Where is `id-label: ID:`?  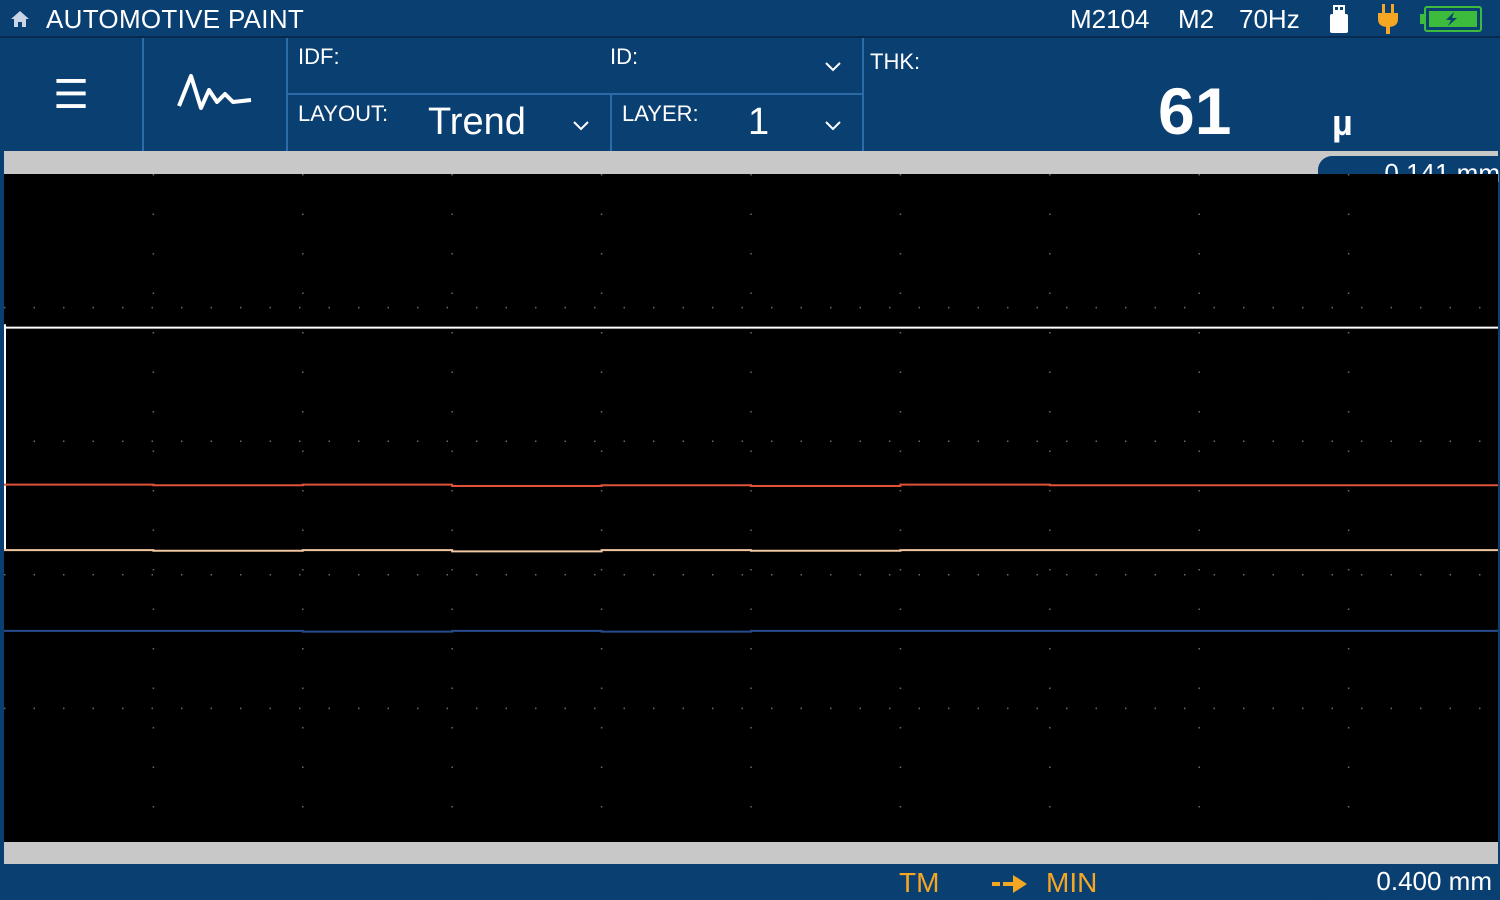
id-label: ID: is located at coordinates (624, 56).